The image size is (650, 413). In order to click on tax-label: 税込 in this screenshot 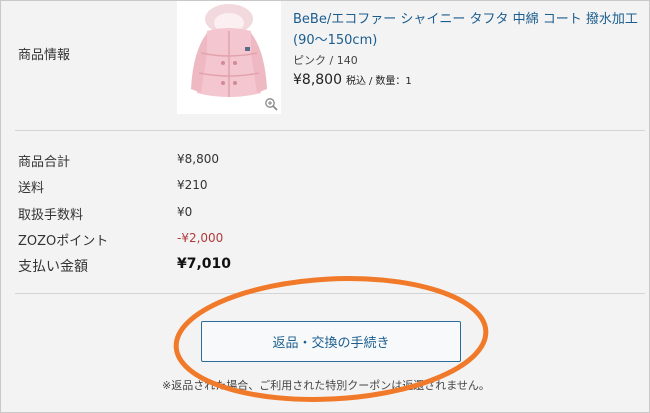, I will do `click(356, 81)`.